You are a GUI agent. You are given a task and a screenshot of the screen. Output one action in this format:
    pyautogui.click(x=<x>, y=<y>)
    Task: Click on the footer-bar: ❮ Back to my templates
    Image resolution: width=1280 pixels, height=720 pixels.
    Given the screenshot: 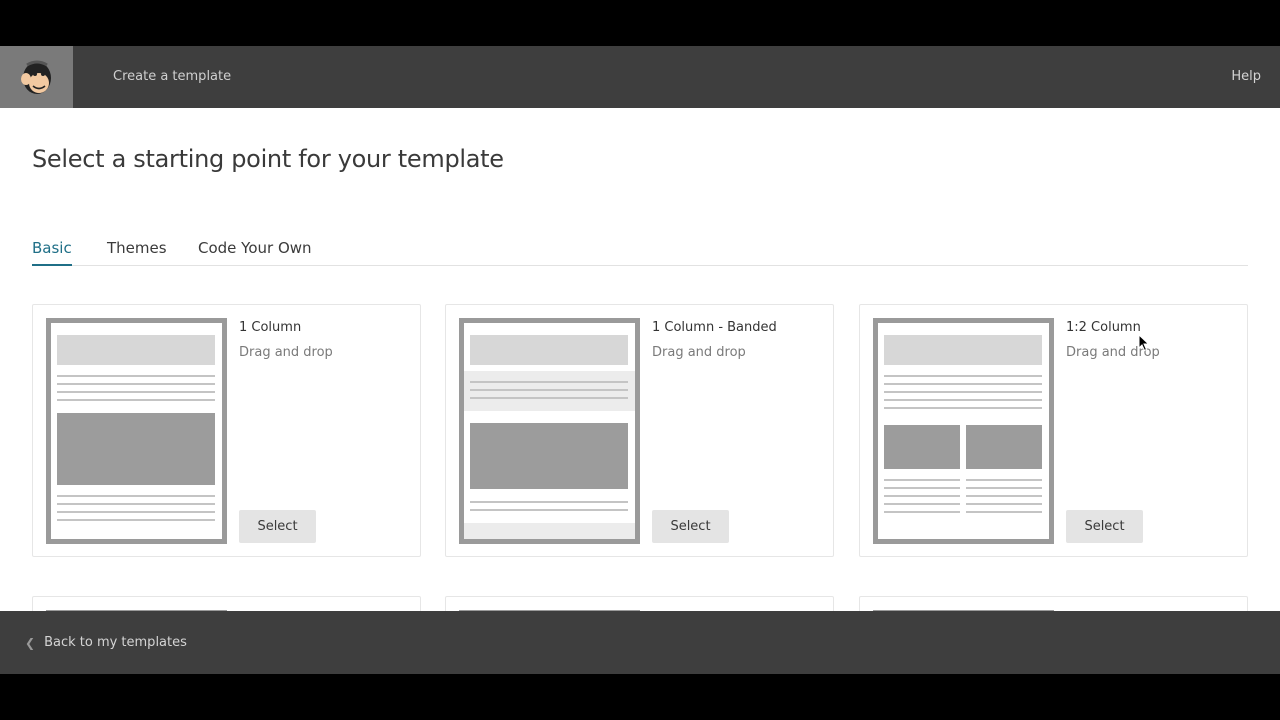 What is the action you would take?
    pyautogui.click(x=640, y=642)
    